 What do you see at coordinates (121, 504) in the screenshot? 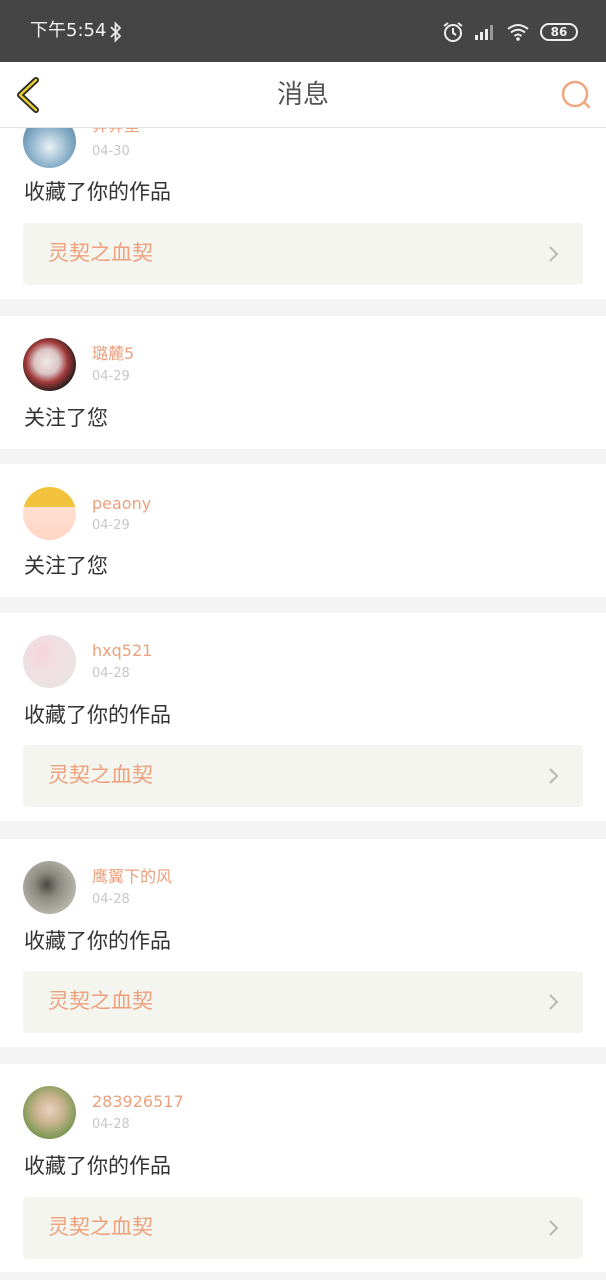
I see `username-link: peaony` at bounding box center [121, 504].